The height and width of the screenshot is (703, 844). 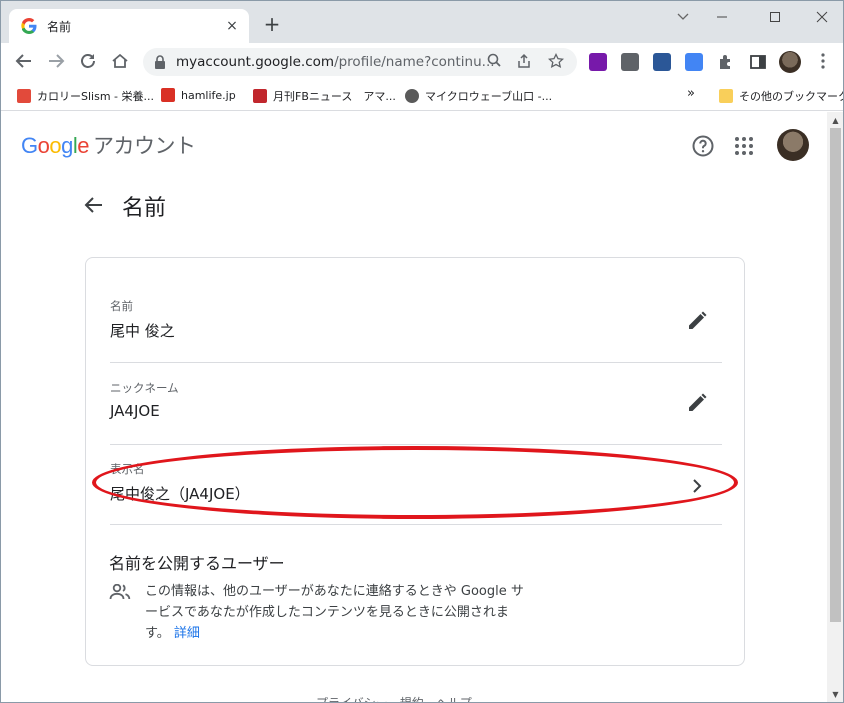 What do you see at coordinates (198, 95) in the screenshot?
I see `bookmark-item: hamlife.jp` at bounding box center [198, 95].